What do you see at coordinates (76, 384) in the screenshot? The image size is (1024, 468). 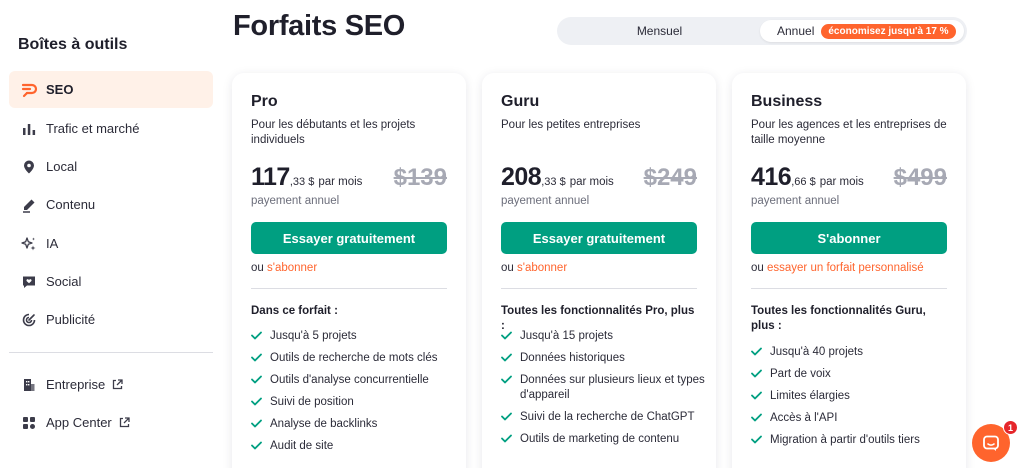 I see `sidebar-item-label: Entreprise` at bounding box center [76, 384].